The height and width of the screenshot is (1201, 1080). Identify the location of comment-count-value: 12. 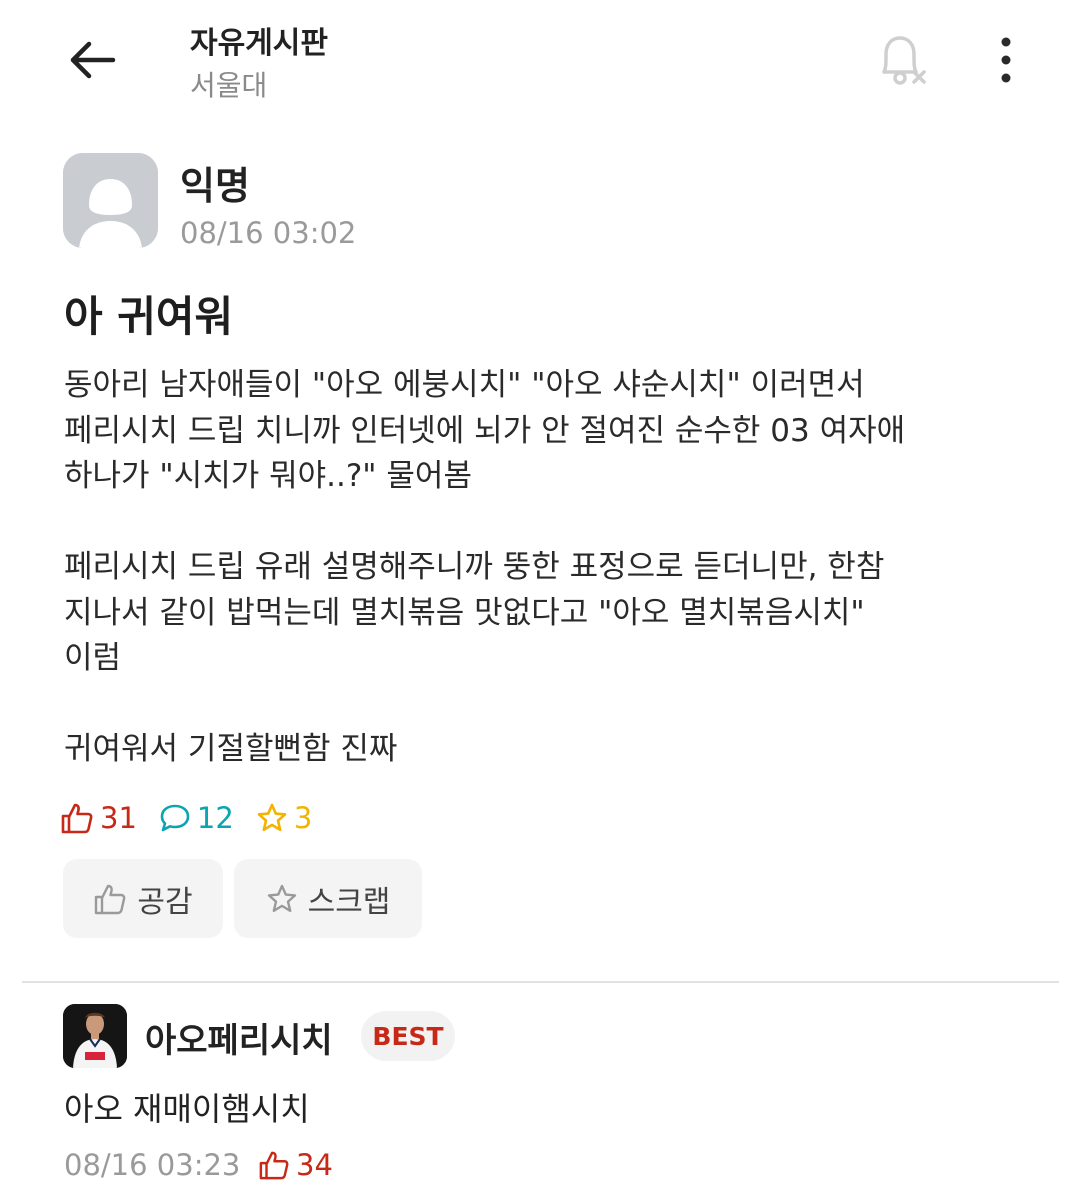
(215, 818).